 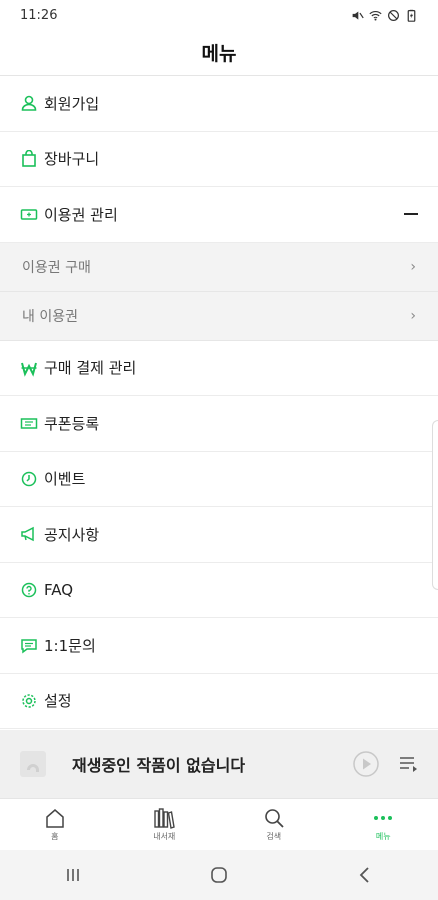 What do you see at coordinates (384, 15) in the screenshot?
I see `status-icons` at bounding box center [384, 15].